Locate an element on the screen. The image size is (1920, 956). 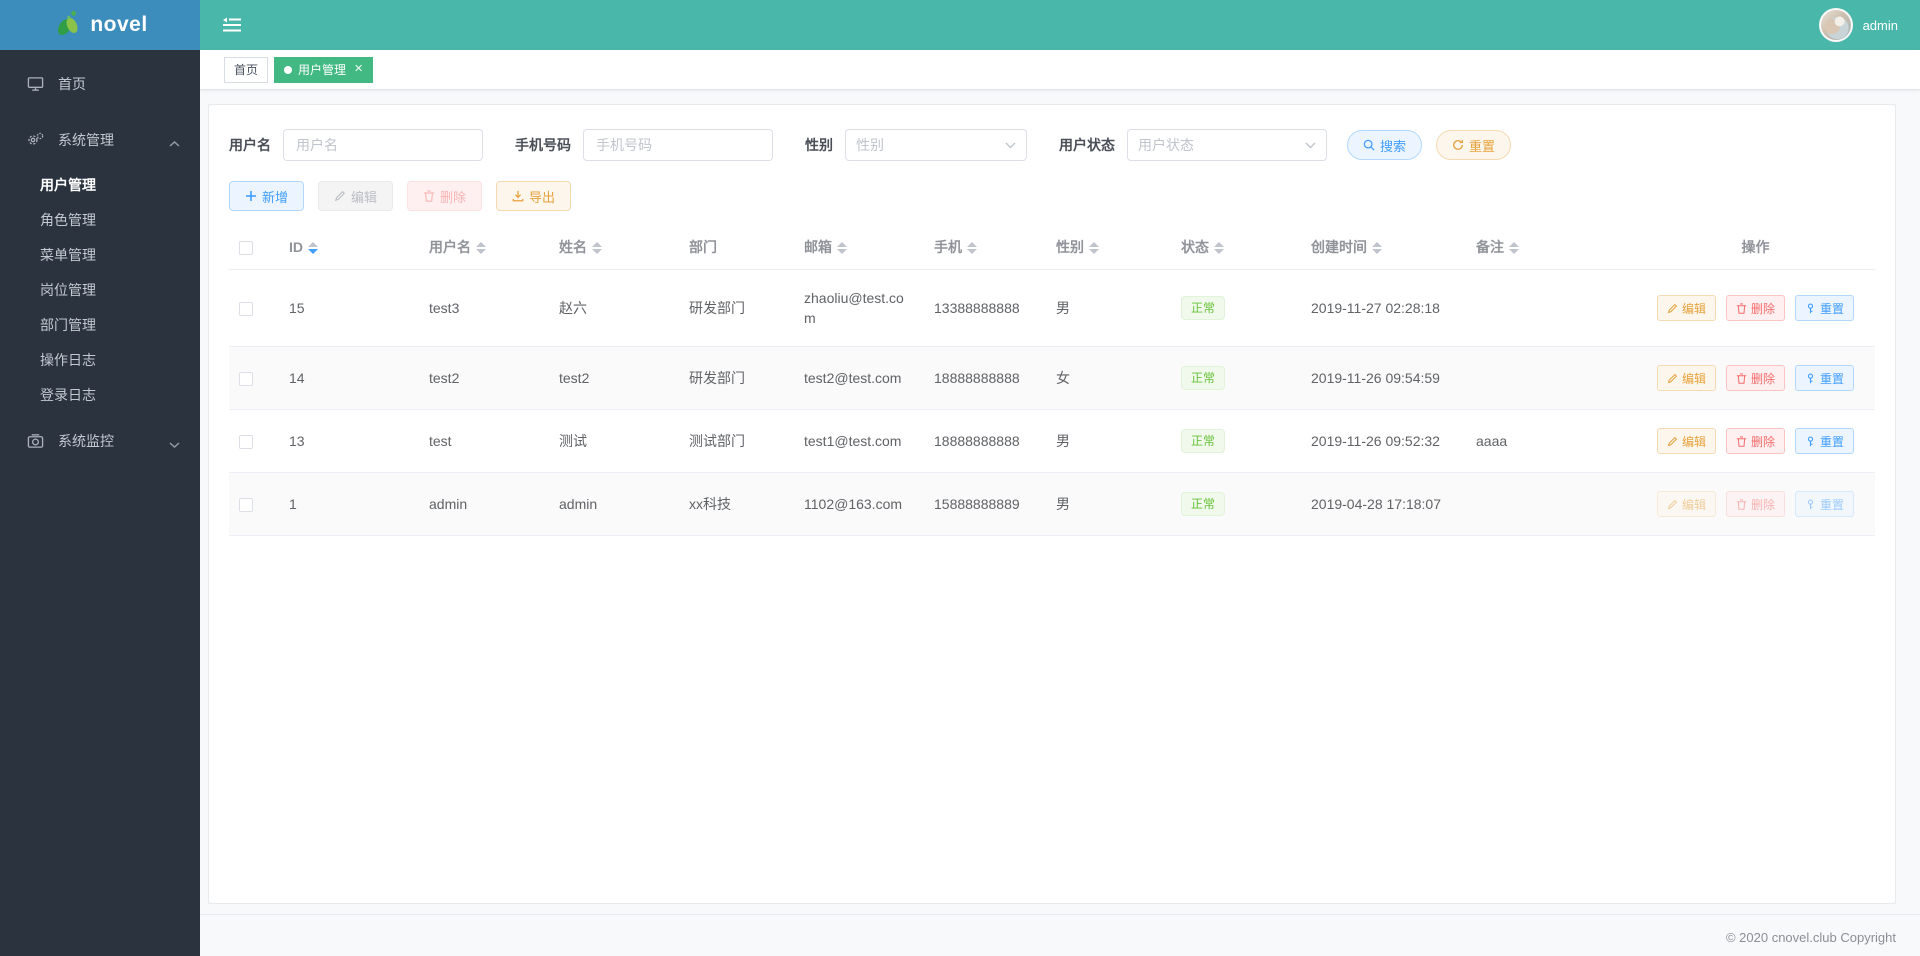
sidebar-item-menu-management: 菜单管理 is located at coordinates (100, 255).